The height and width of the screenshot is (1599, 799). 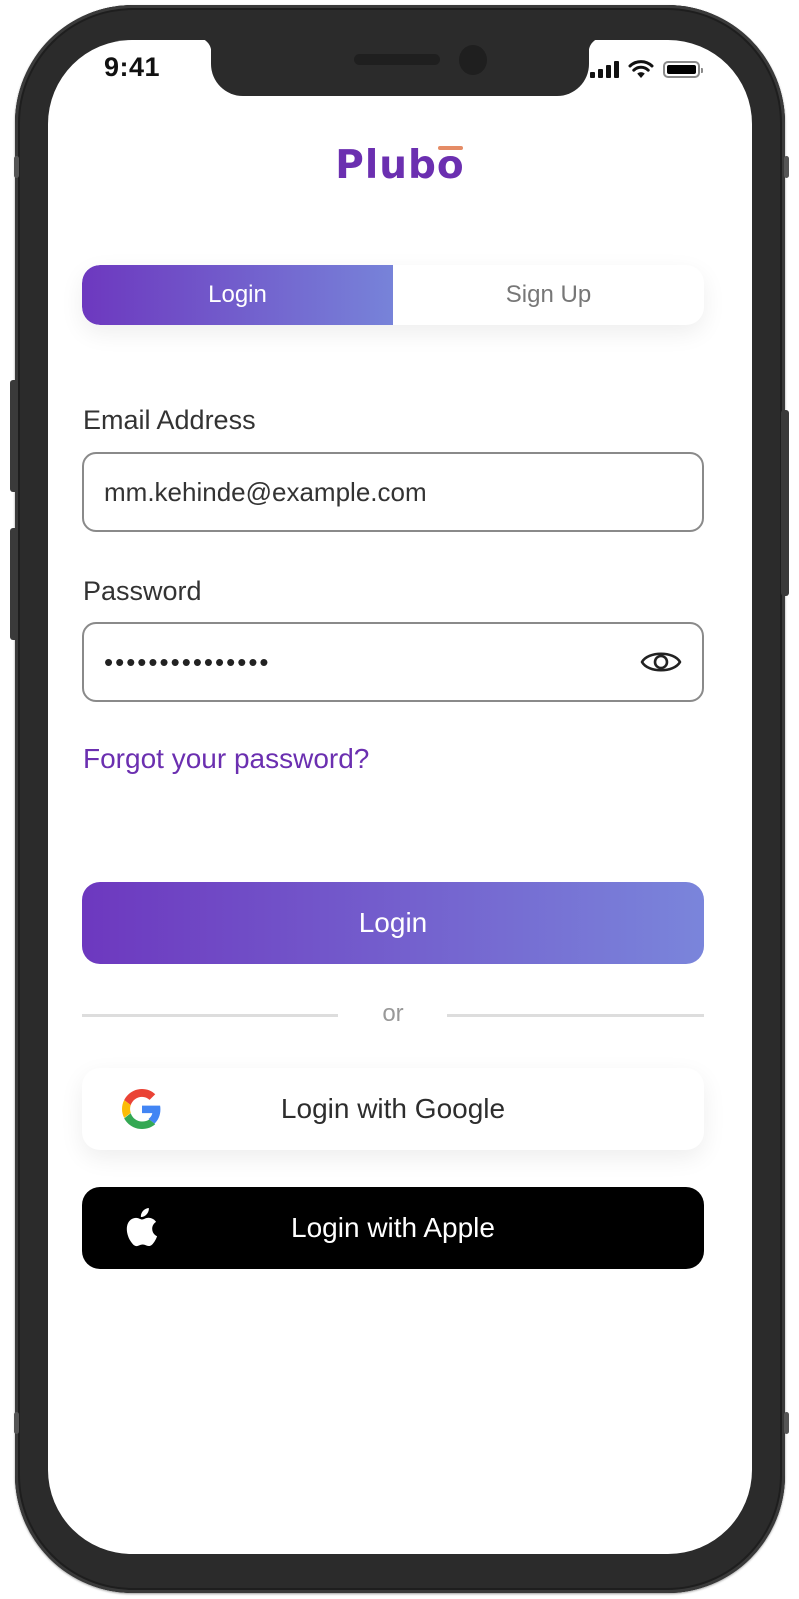 I want to click on email-field-container, so click(x=393, y=492).